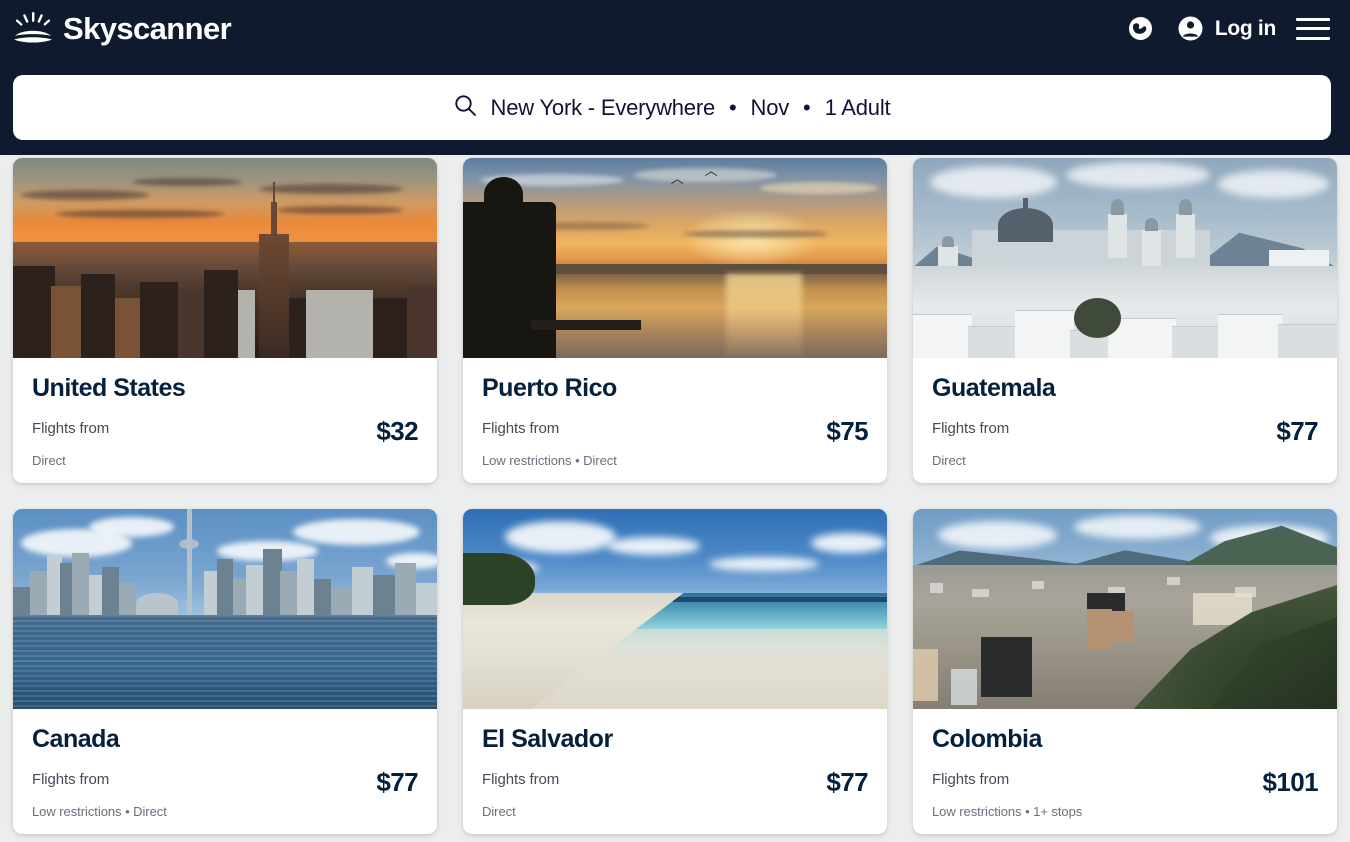 The image size is (1350, 842). I want to click on search-summary-bar: New York - Everywhere • Nov • 1 Adult, so click(672, 107).